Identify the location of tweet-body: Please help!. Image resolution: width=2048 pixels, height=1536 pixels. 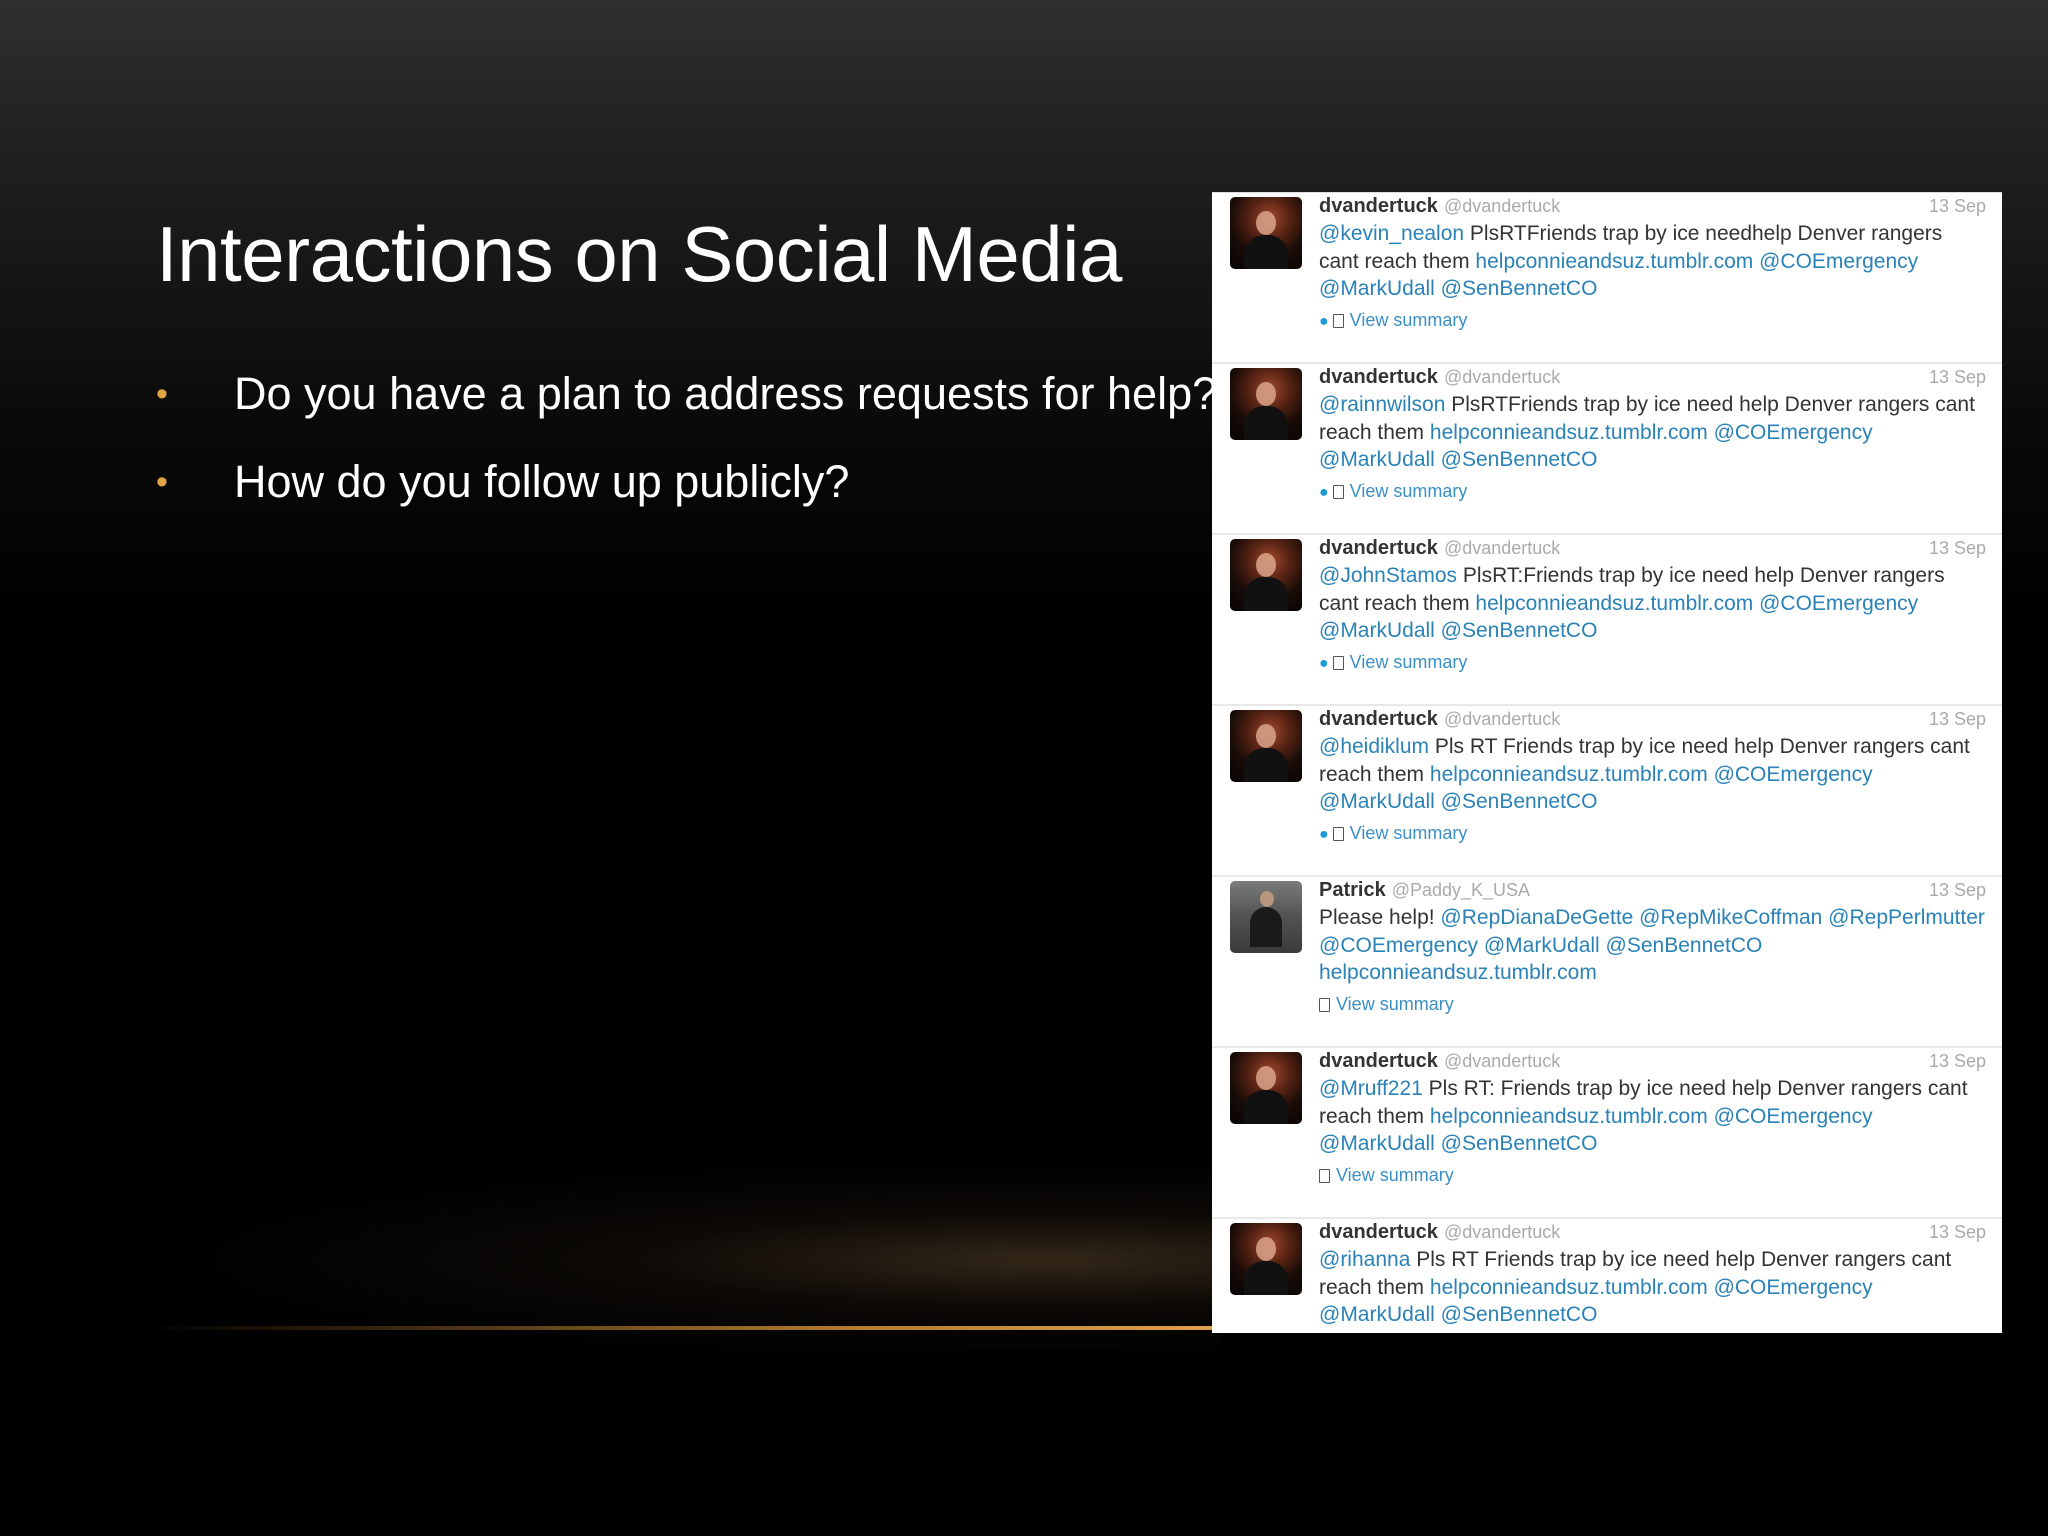
(1380, 917).